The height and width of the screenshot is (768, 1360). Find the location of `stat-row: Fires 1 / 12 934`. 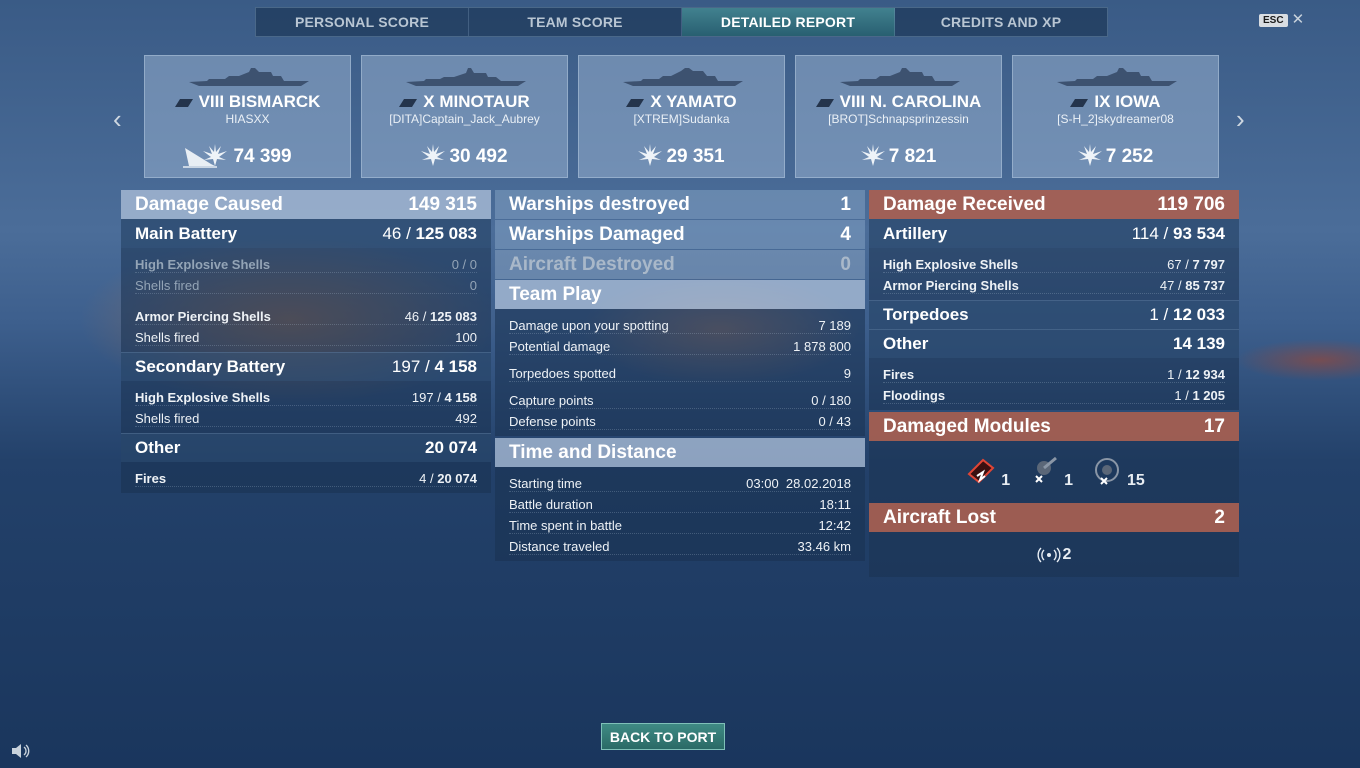

stat-row: Fires 1 / 12 934 is located at coordinates (1054, 372).